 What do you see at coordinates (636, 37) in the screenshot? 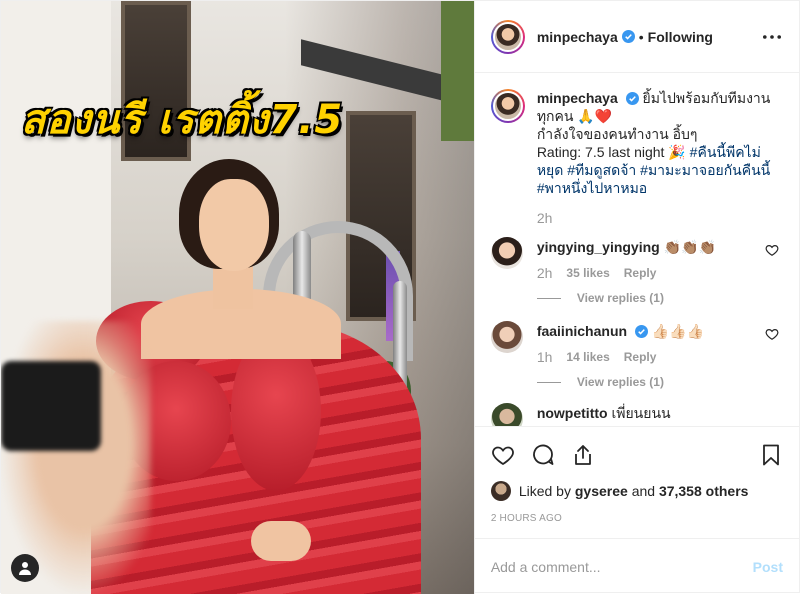
I see `post-header: minpechaya • Following` at bounding box center [636, 37].